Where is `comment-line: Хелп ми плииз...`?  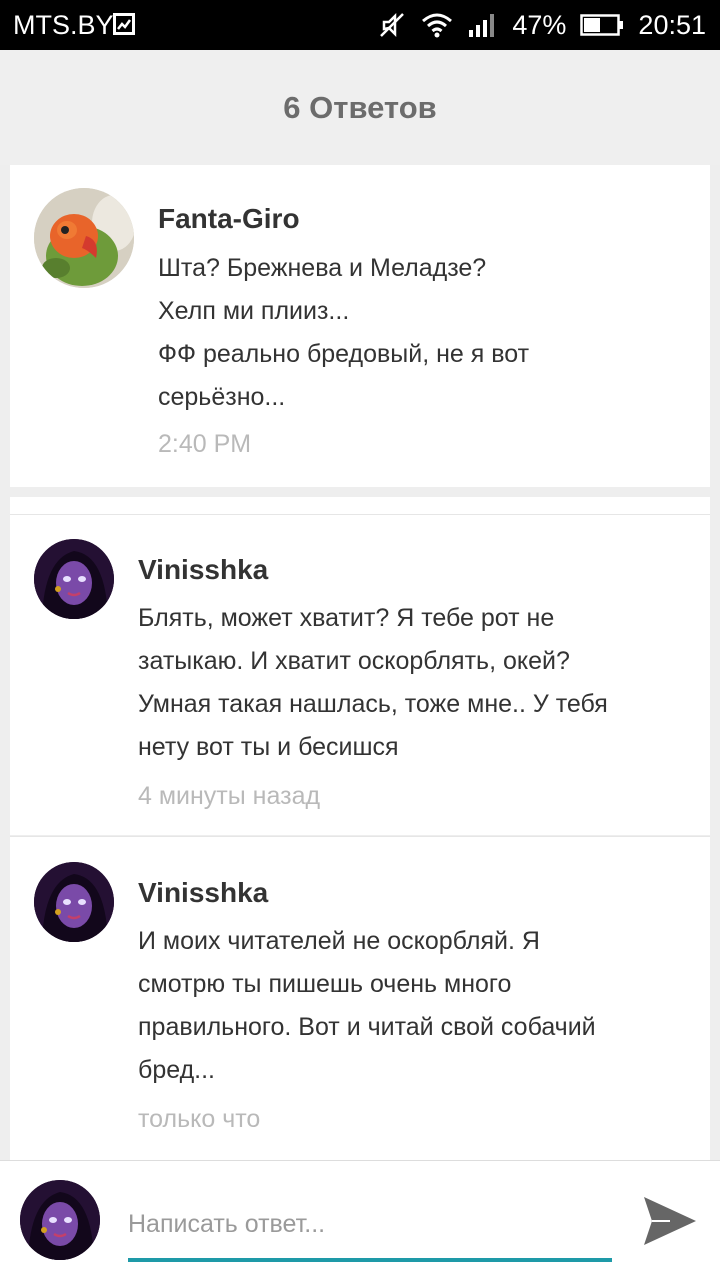 comment-line: Хелп ми плииз... is located at coordinates (254, 311).